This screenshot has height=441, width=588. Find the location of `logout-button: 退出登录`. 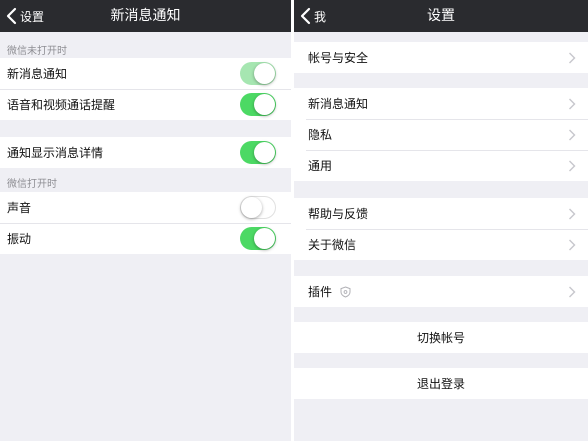

logout-button: 退出登录 is located at coordinates (441, 383).